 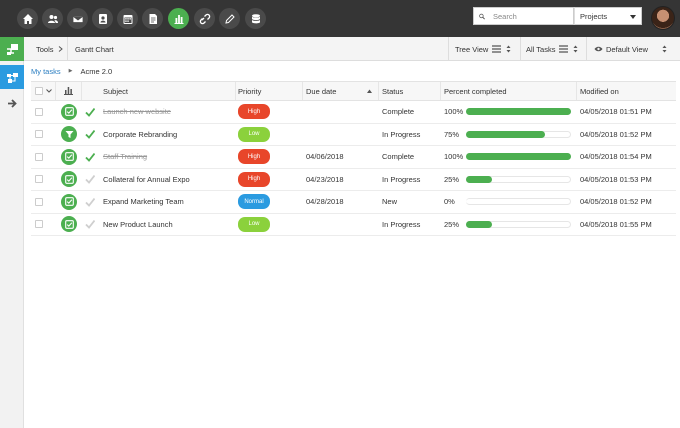 What do you see at coordinates (321, 91) in the screenshot?
I see `column-header-due-date: Due date` at bounding box center [321, 91].